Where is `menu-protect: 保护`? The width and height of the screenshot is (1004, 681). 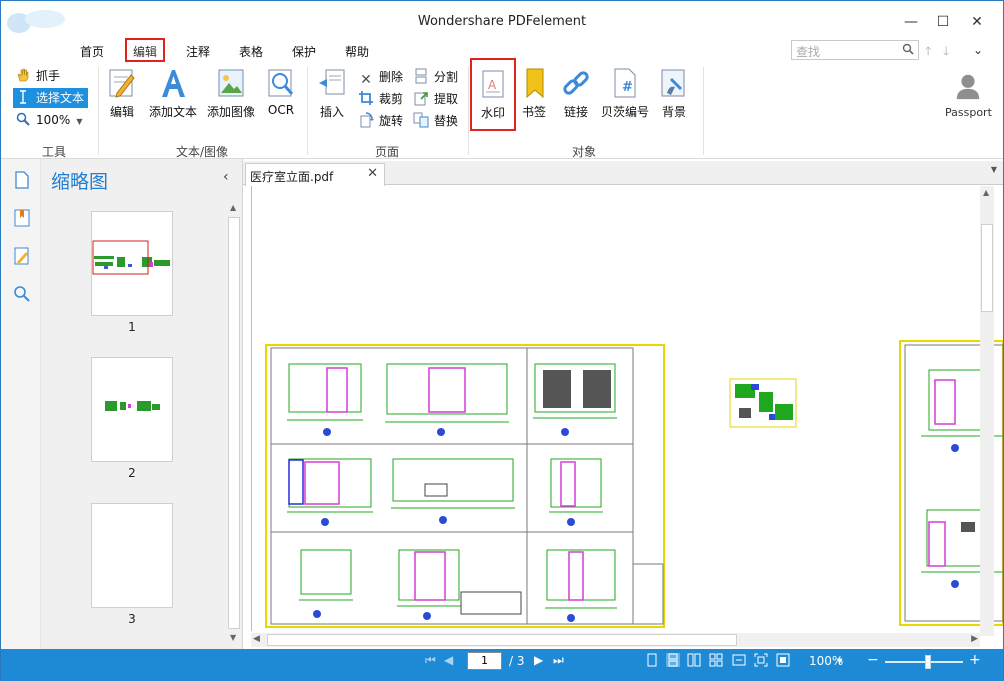 menu-protect: 保护 is located at coordinates (304, 51).